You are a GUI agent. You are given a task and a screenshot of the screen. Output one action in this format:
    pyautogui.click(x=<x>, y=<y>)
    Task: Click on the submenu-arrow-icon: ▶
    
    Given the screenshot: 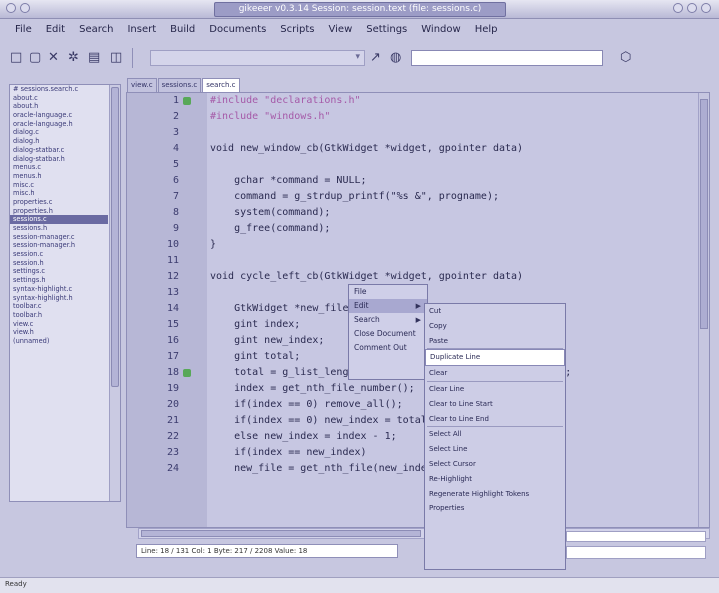 What is the action you would take?
    pyautogui.click(x=418, y=320)
    